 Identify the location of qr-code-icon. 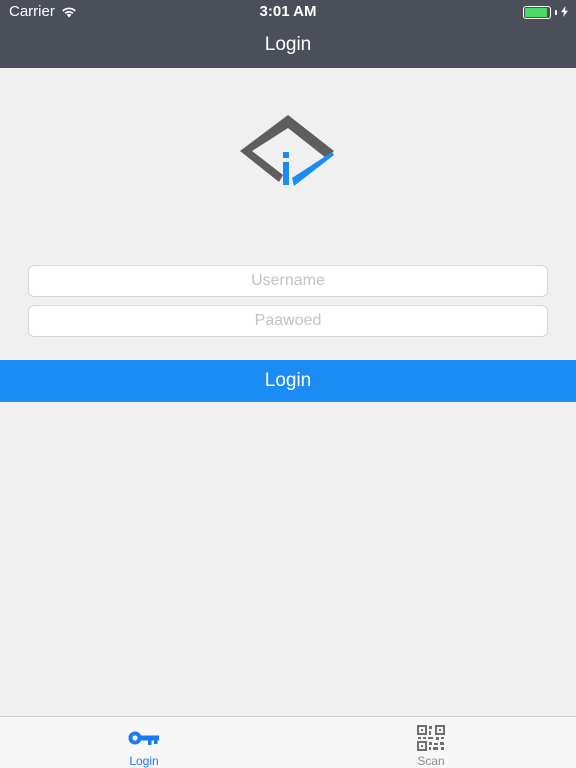
(431, 738).